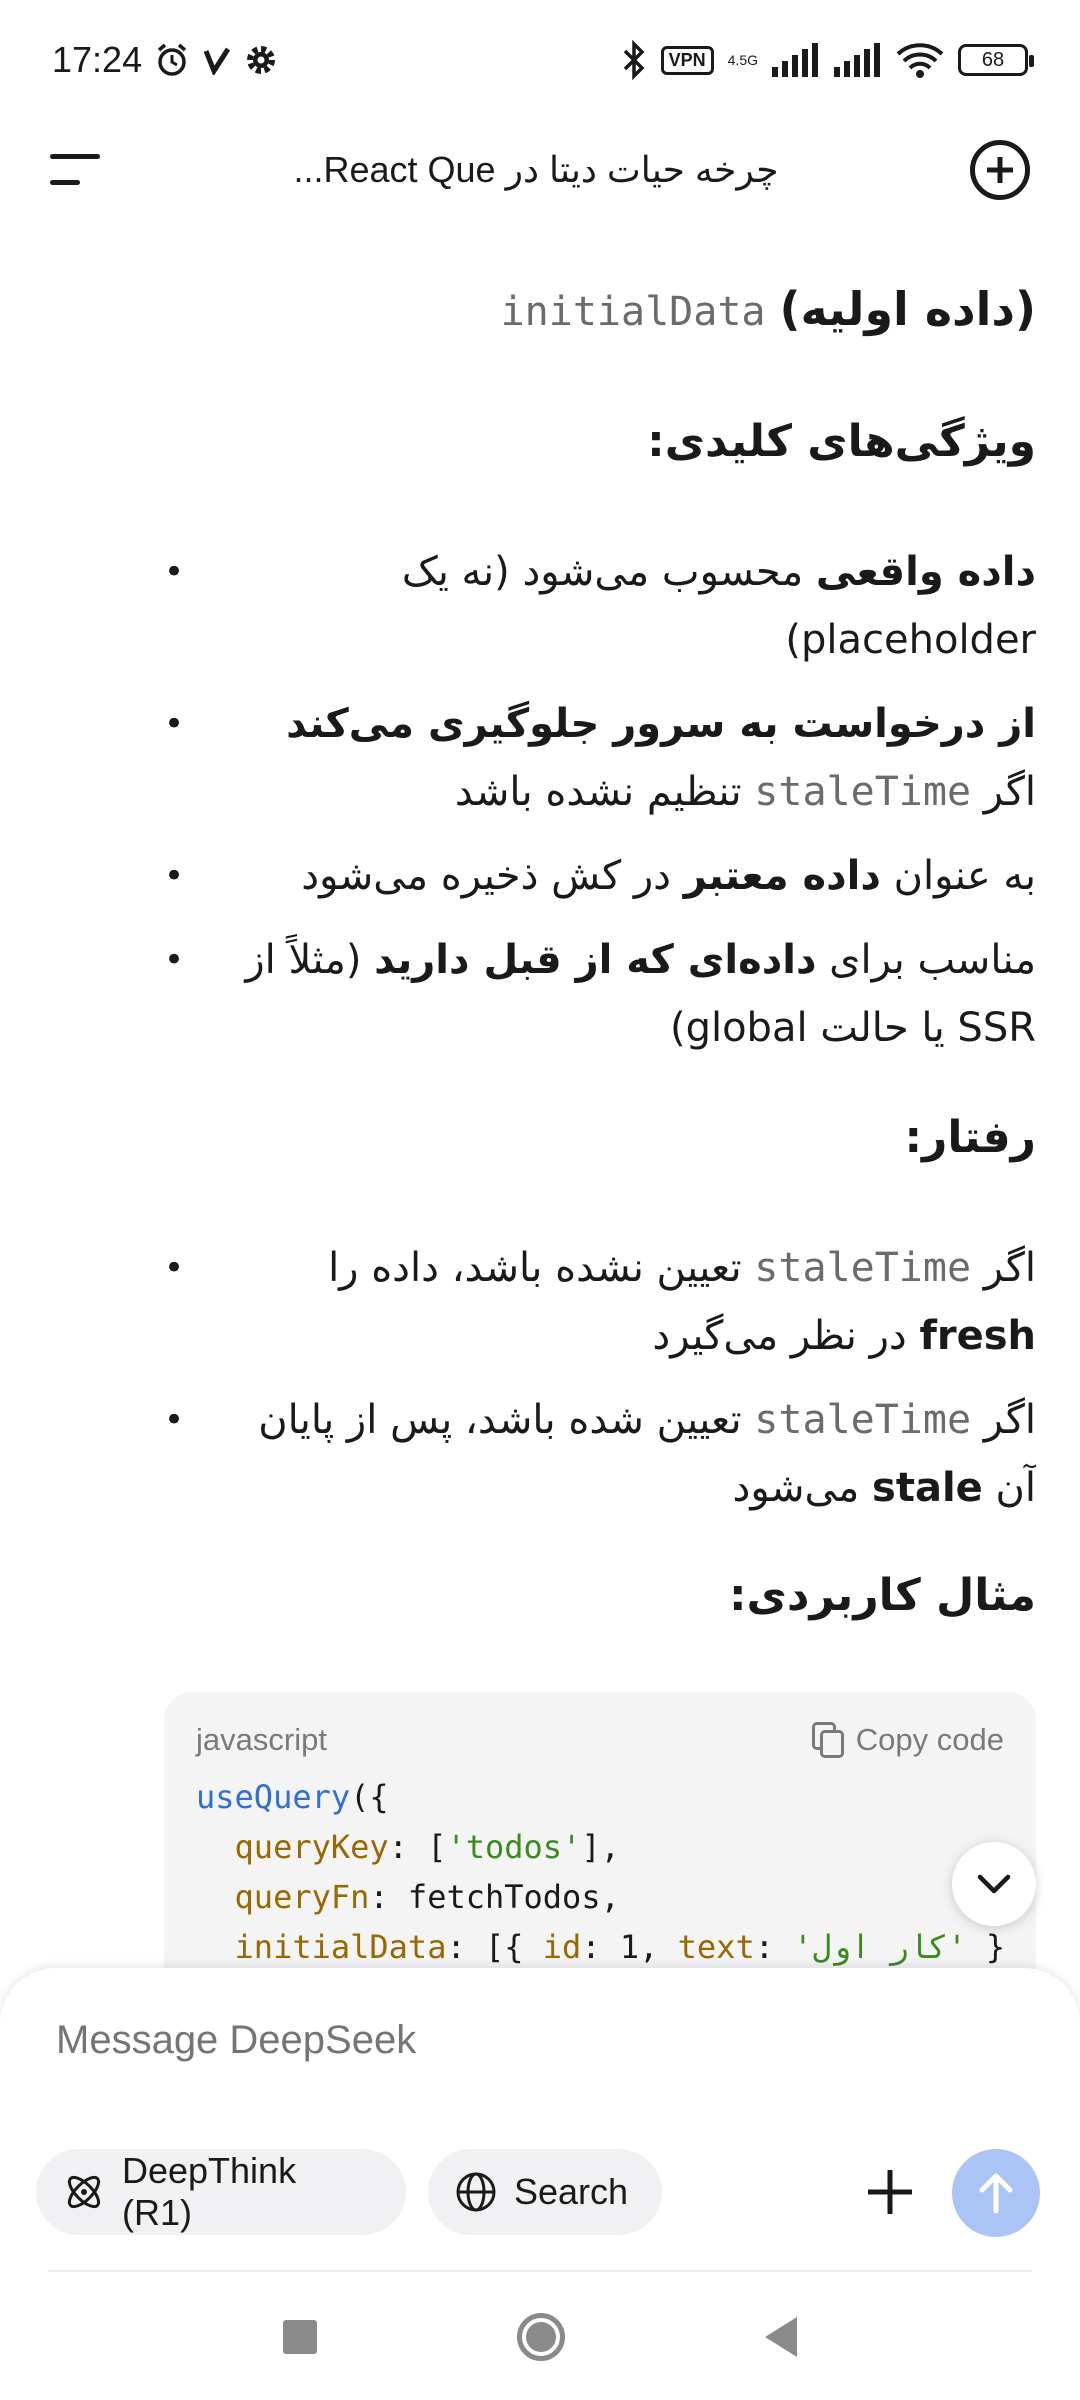 This screenshot has width=1080, height=2400. What do you see at coordinates (427, 1847) in the screenshot?
I see `code-line: queryKey: ['todos'],` at bounding box center [427, 1847].